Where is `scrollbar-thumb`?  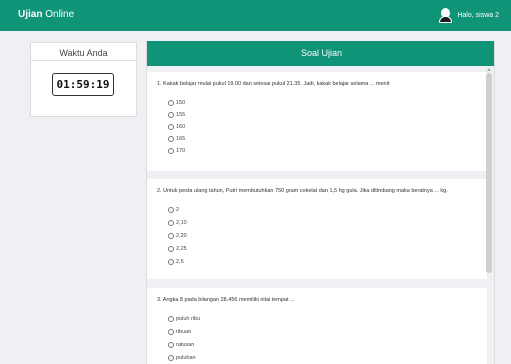
scrollbar-thumb is located at coordinates (489, 173).